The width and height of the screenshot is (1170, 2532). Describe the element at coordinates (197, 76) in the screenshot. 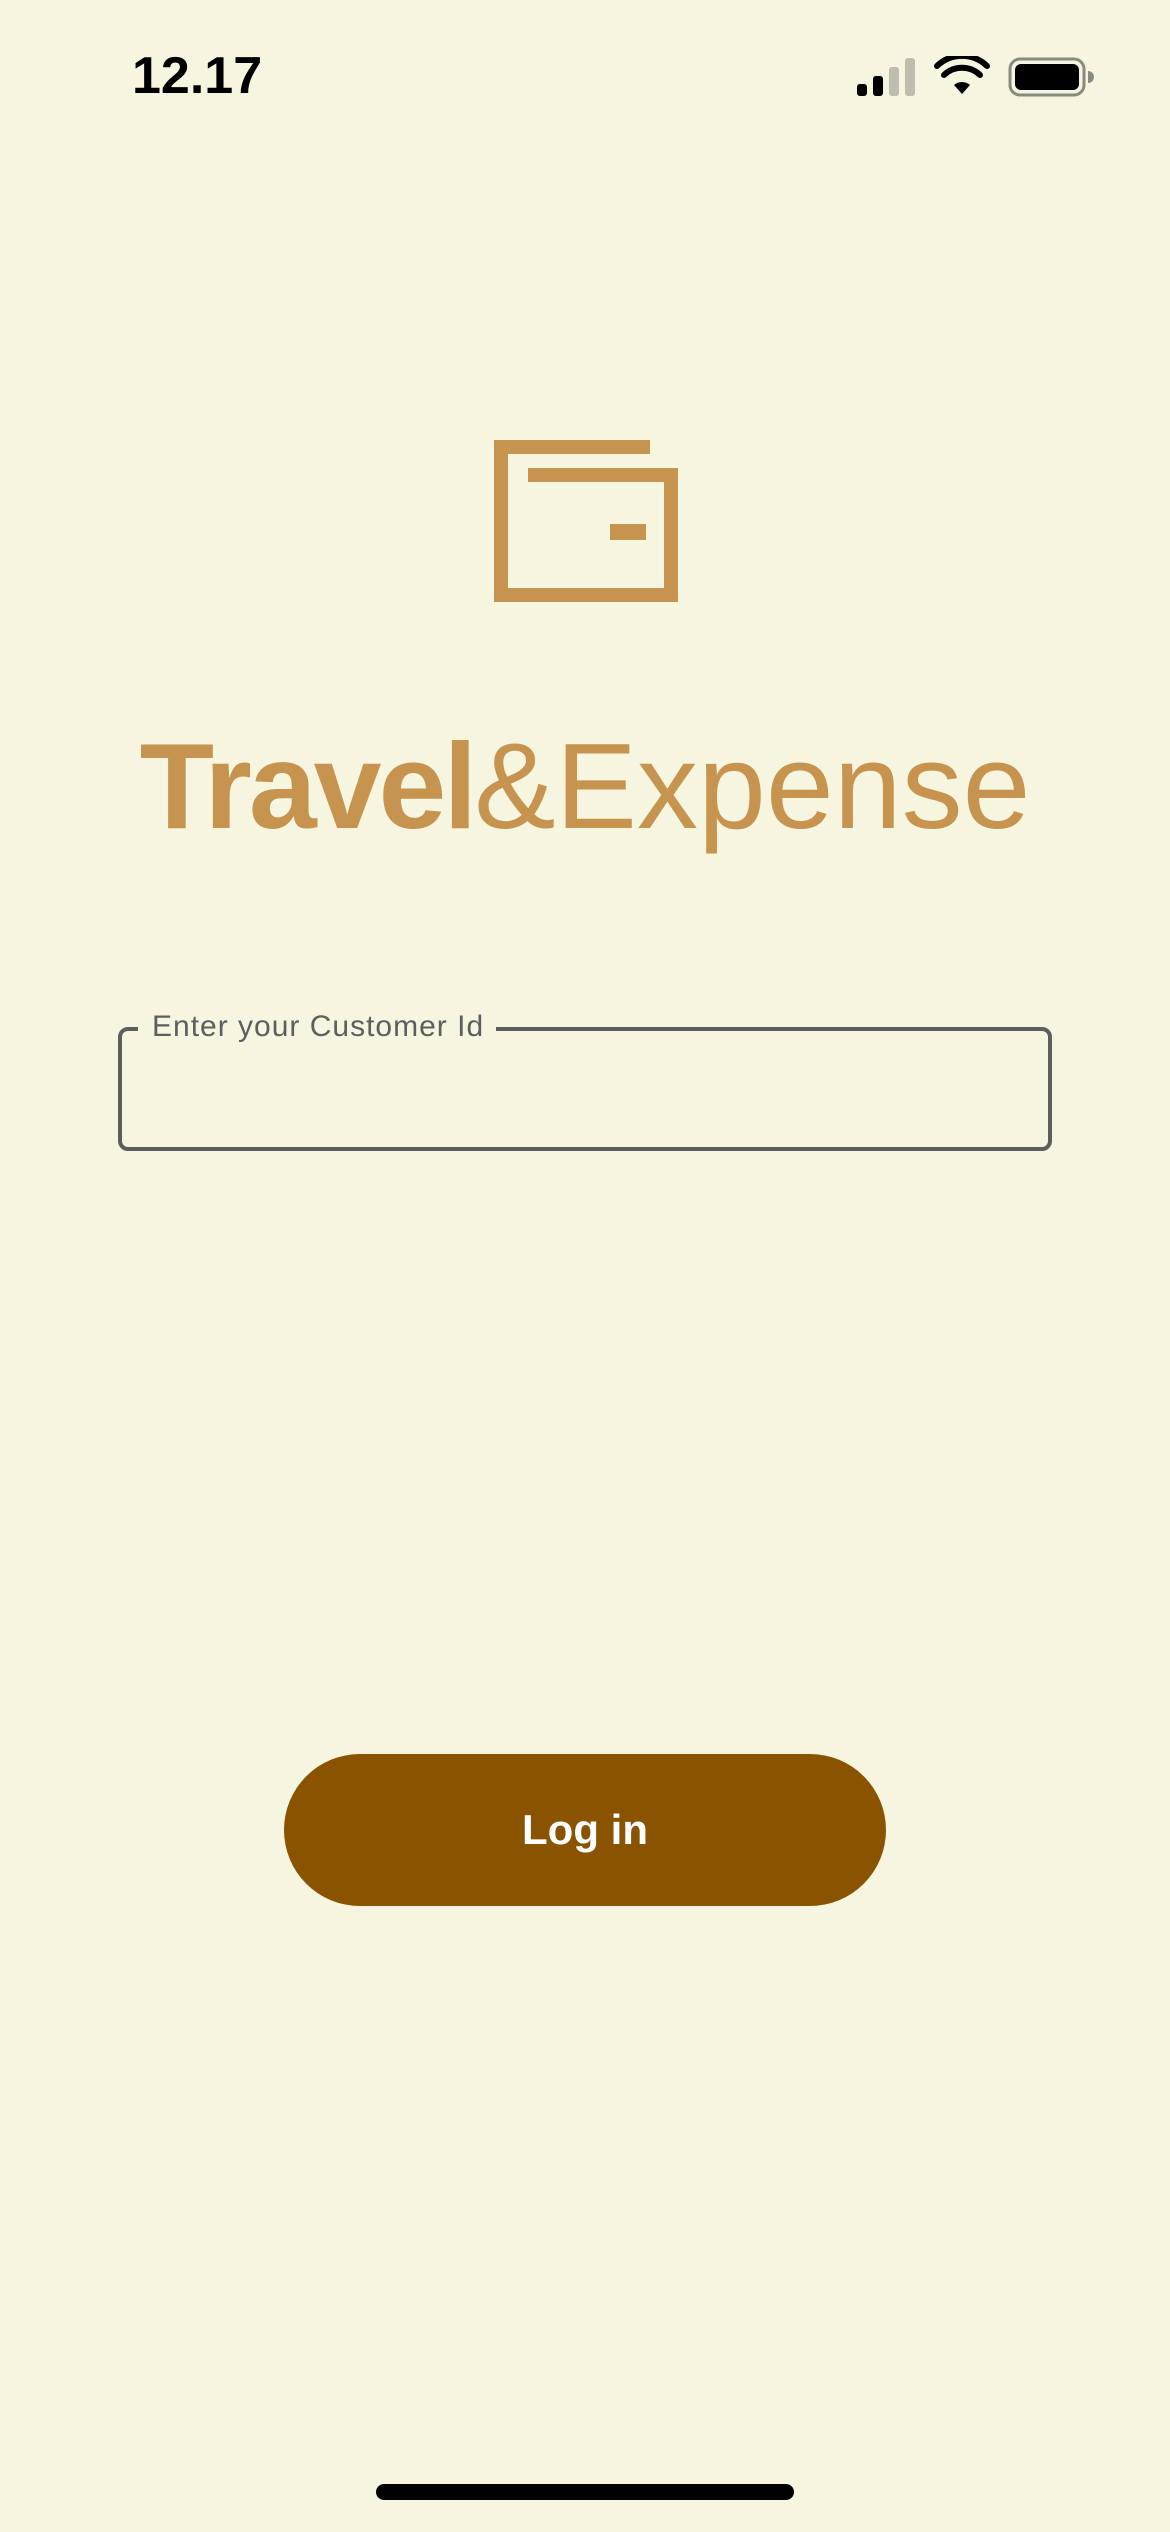

I see `status-time: 12.17` at that location.